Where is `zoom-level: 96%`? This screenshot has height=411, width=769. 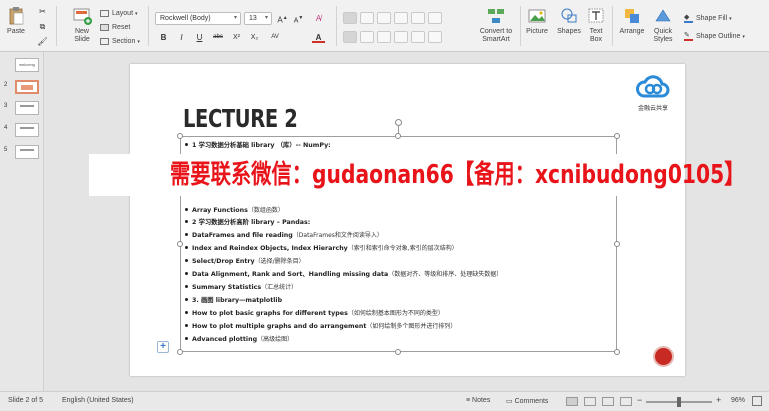 zoom-level: 96% is located at coordinates (738, 400).